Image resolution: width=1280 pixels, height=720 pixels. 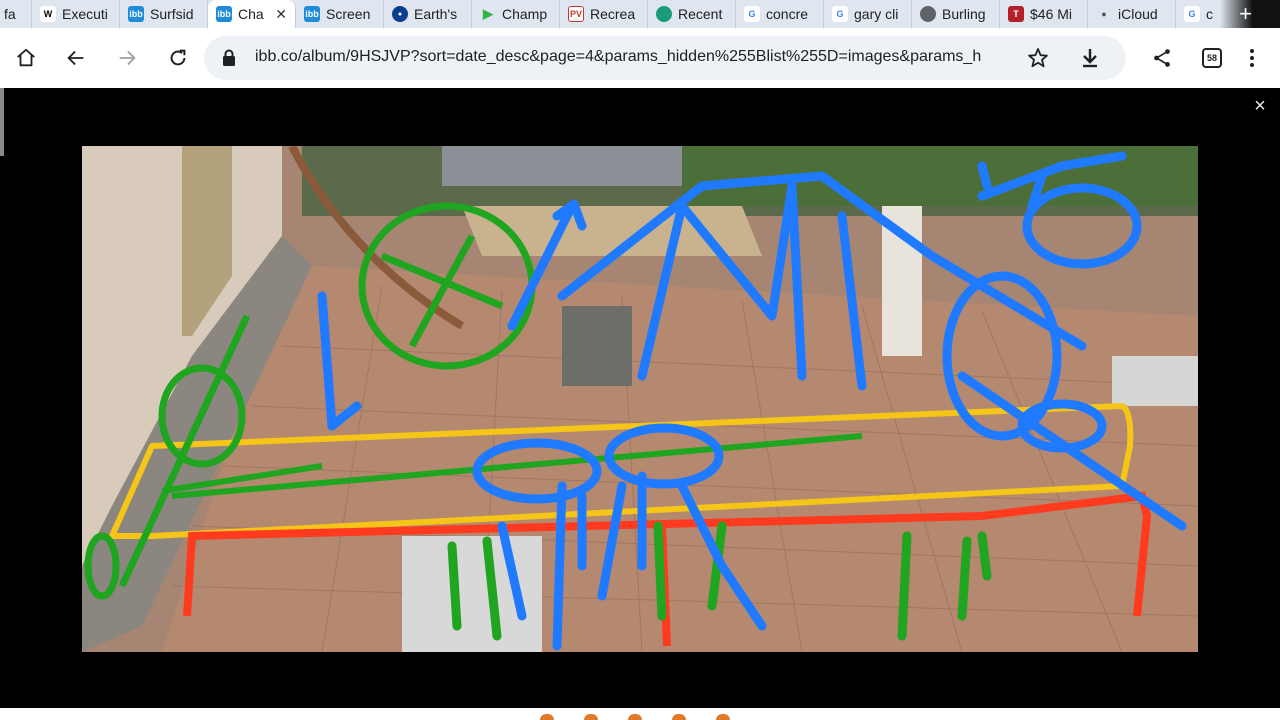 I want to click on tab-label: Earth's, so click(x=436, y=14).